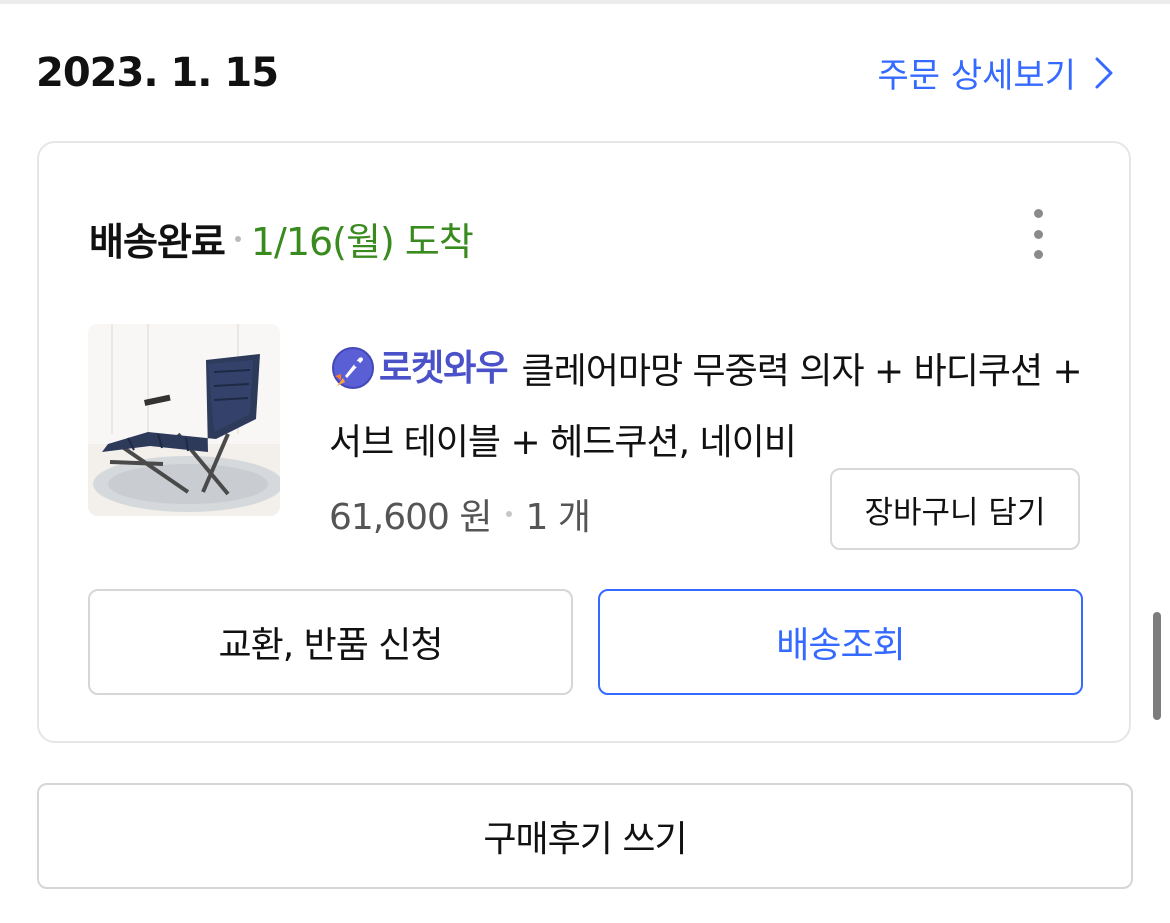 The width and height of the screenshot is (1170, 923). What do you see at coordinates (558, 517) in the screenshot?
I see `product-quantity: 1 개` at bounding box center [558, 517].